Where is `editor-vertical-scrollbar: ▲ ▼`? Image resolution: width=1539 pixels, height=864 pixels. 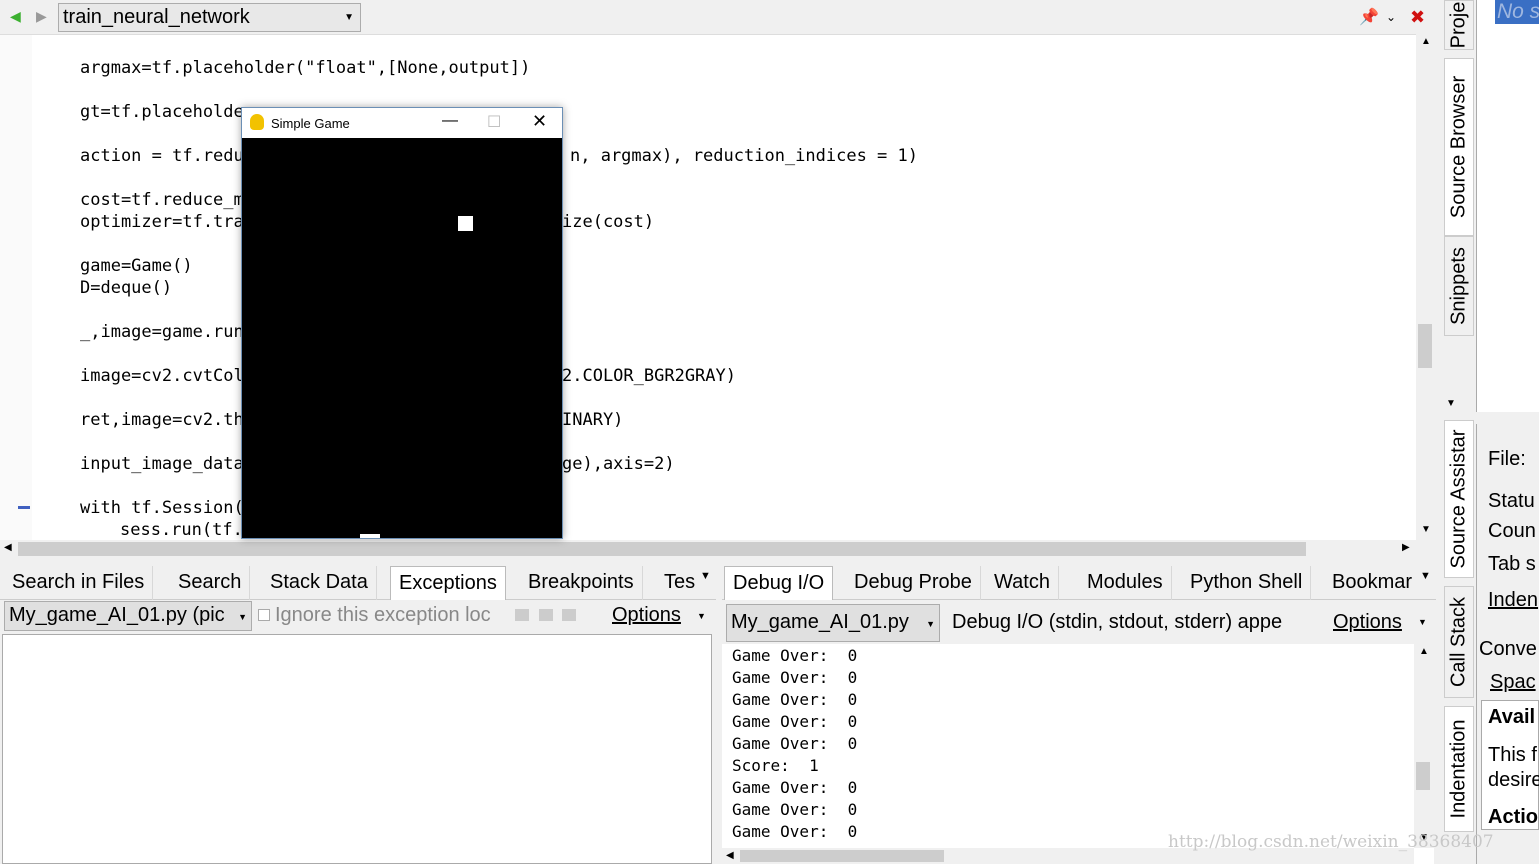
editor-vertical-scrollbar: ▲ ▼ is located at coordinates (1426, 287).